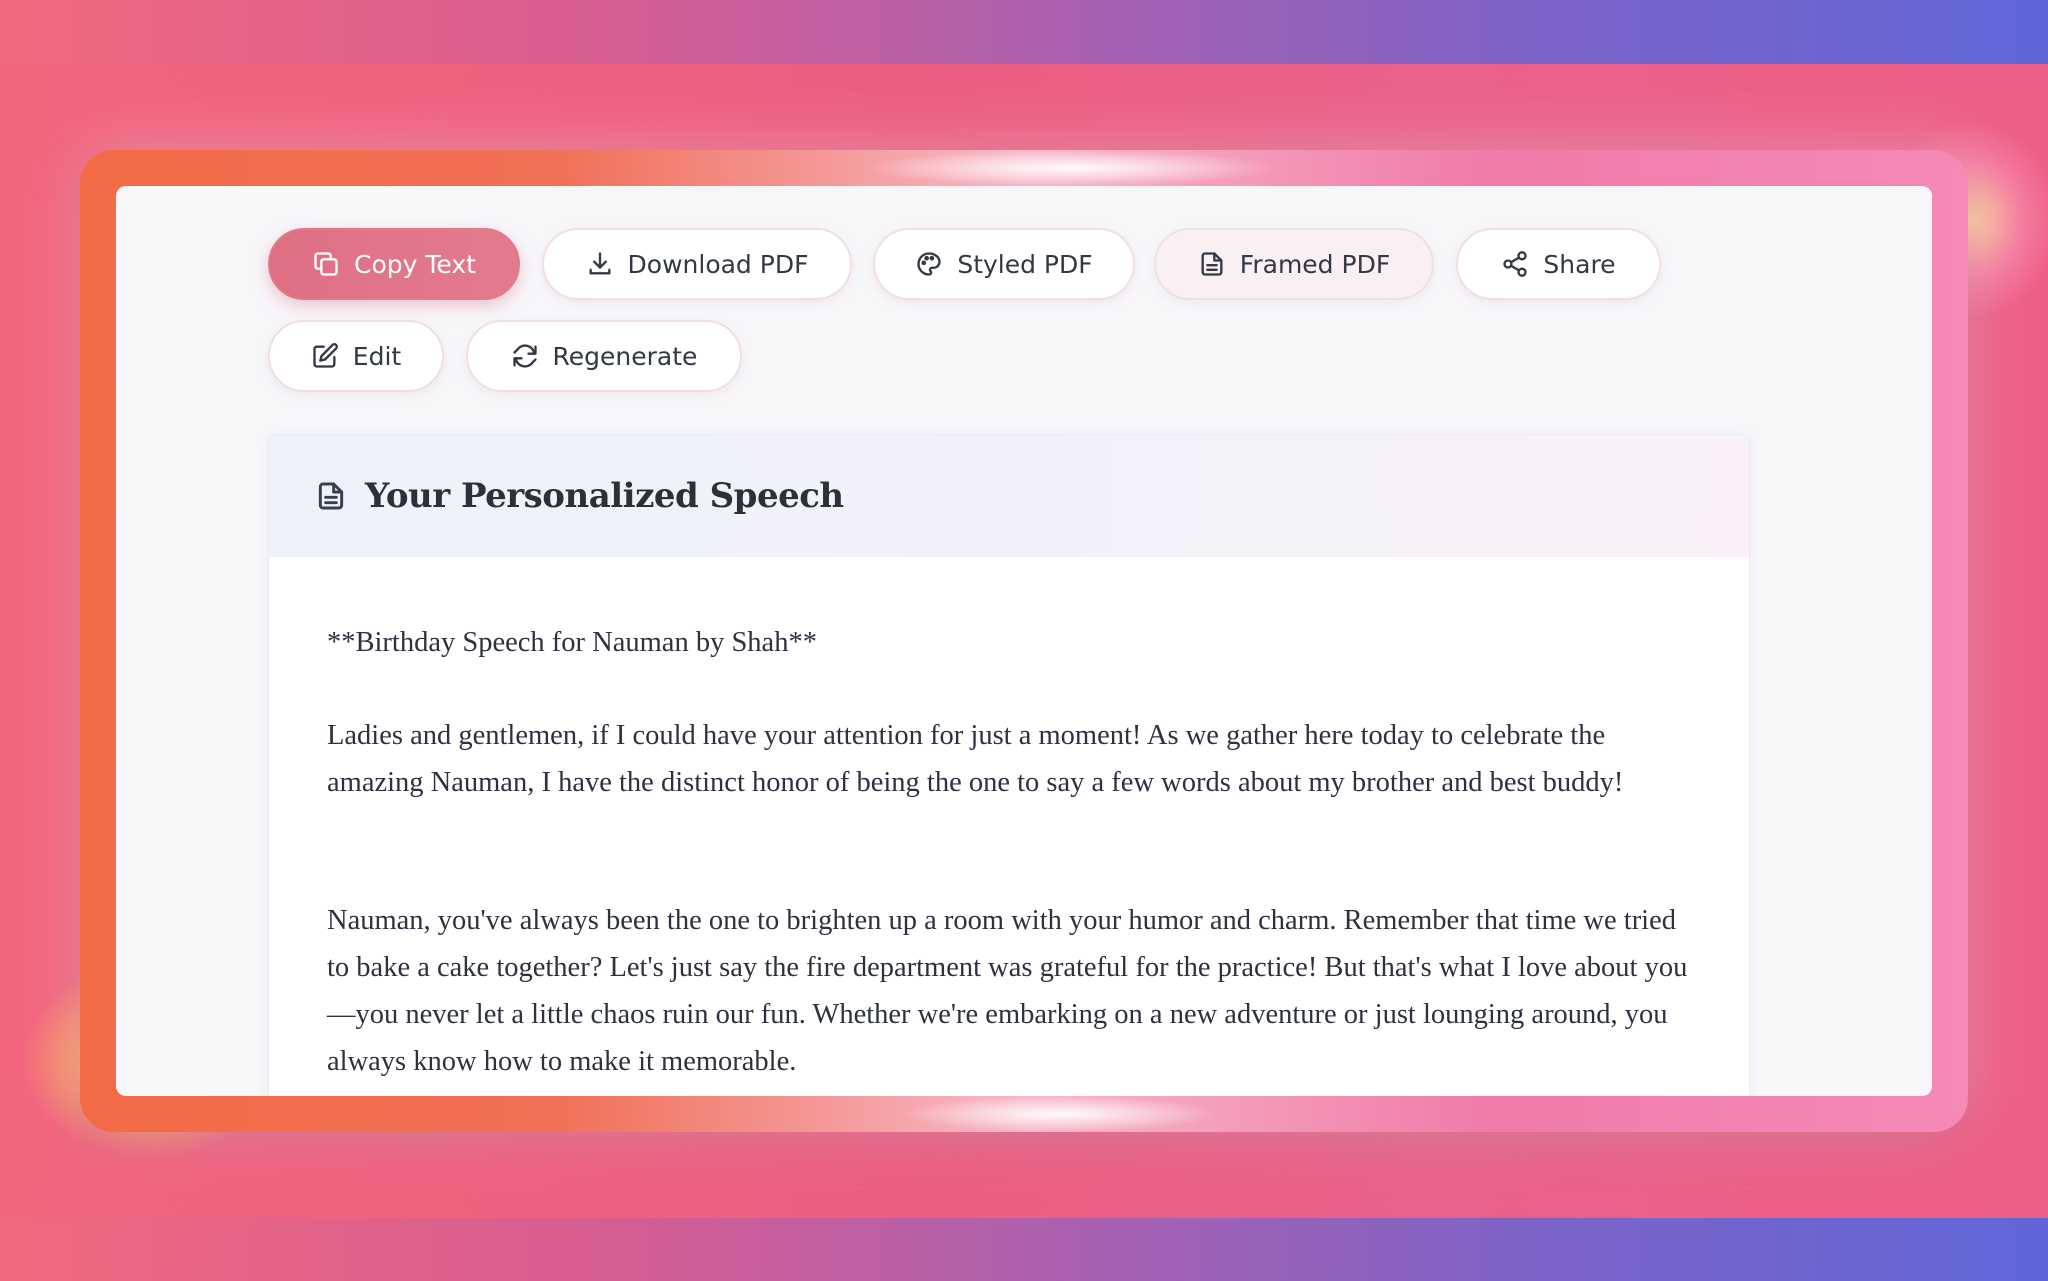 The height and width of the screenshot is (1281, 2048). I want to click on refresh-icon, so click(524, 356).